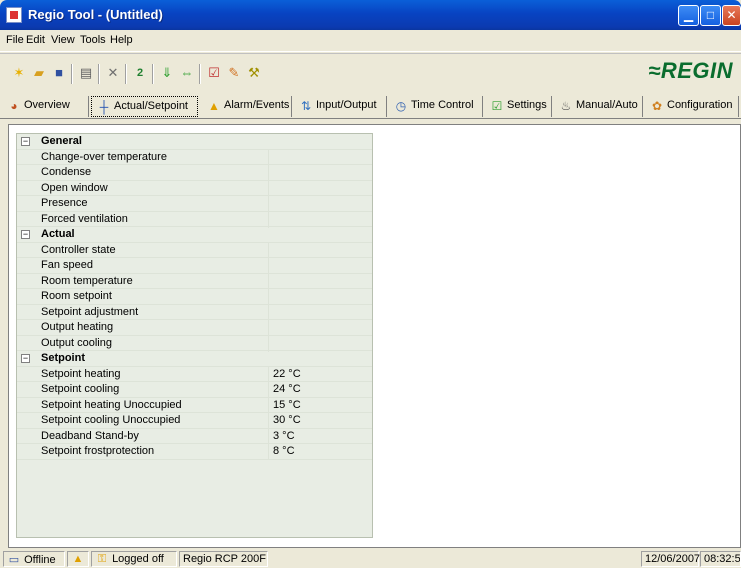  What do you see at coordinates (370, 15) in the screenshot?
I see `title-bar: Regio Tool - (Untitled) ▁ □ ✕` at bounding box center [370, 15].